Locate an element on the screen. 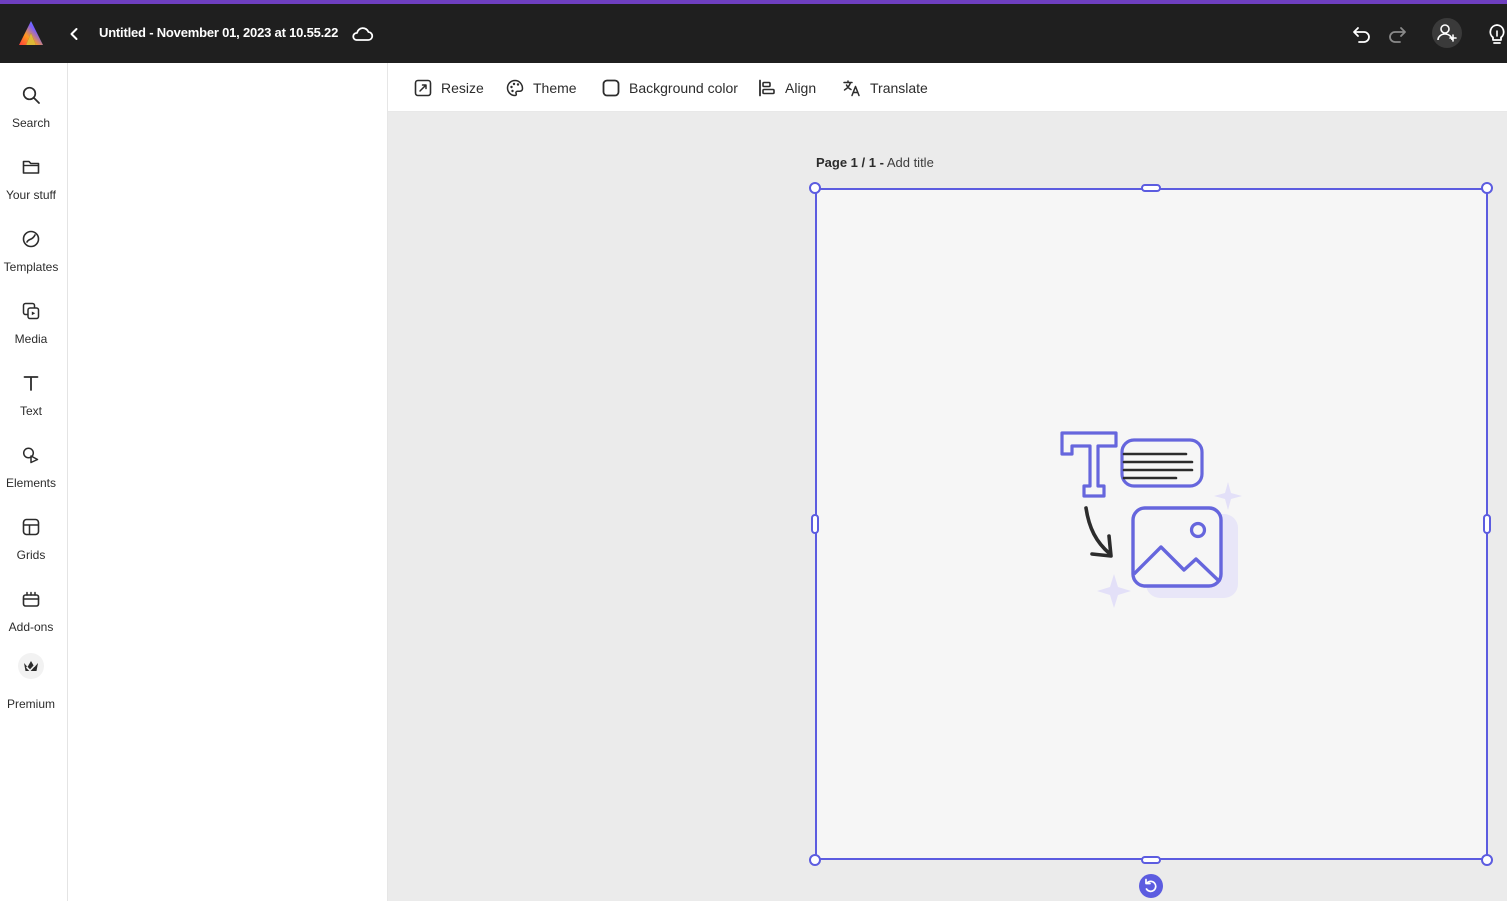 This screenshot has width=1507, height=901. back-chevron-icon is located at coordinates (74, 34).